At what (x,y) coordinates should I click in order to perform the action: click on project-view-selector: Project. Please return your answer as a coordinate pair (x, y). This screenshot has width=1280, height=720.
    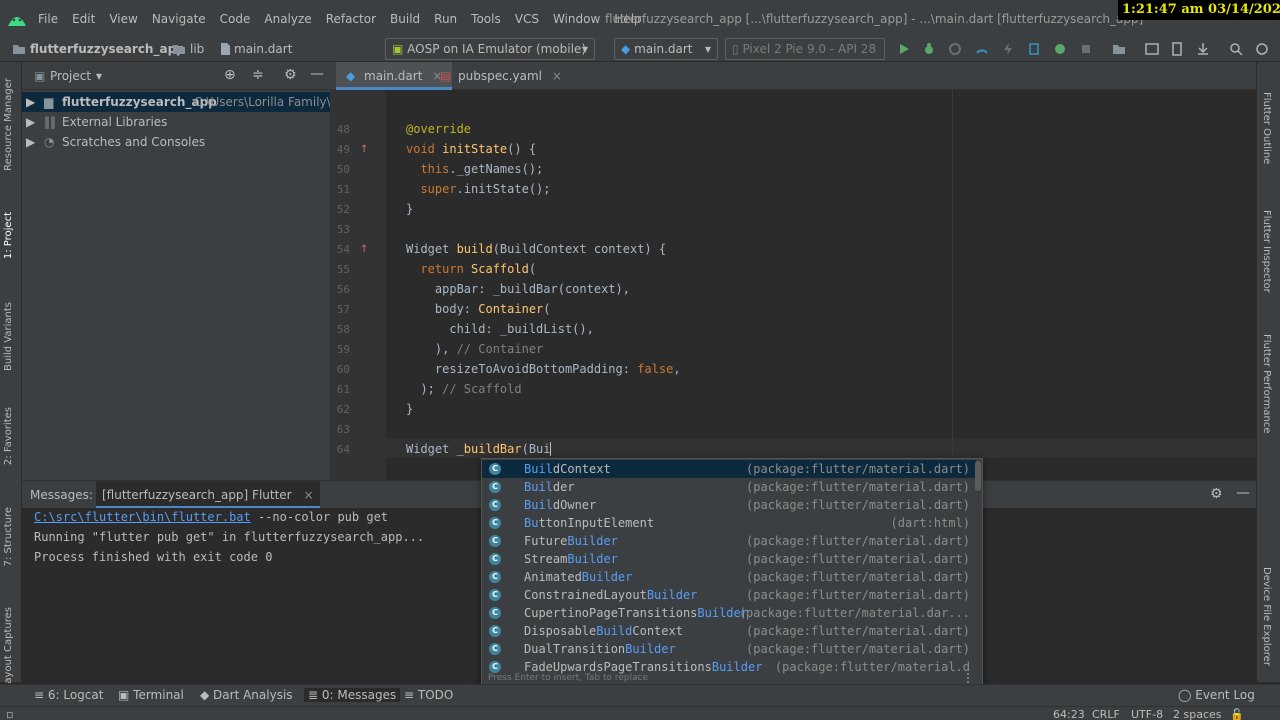
    Looking at the image, I should click on (70, 76).